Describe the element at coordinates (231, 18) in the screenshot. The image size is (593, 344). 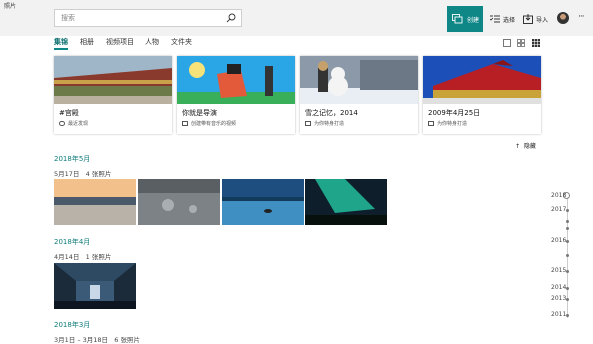
I see `search-icon` at that location.